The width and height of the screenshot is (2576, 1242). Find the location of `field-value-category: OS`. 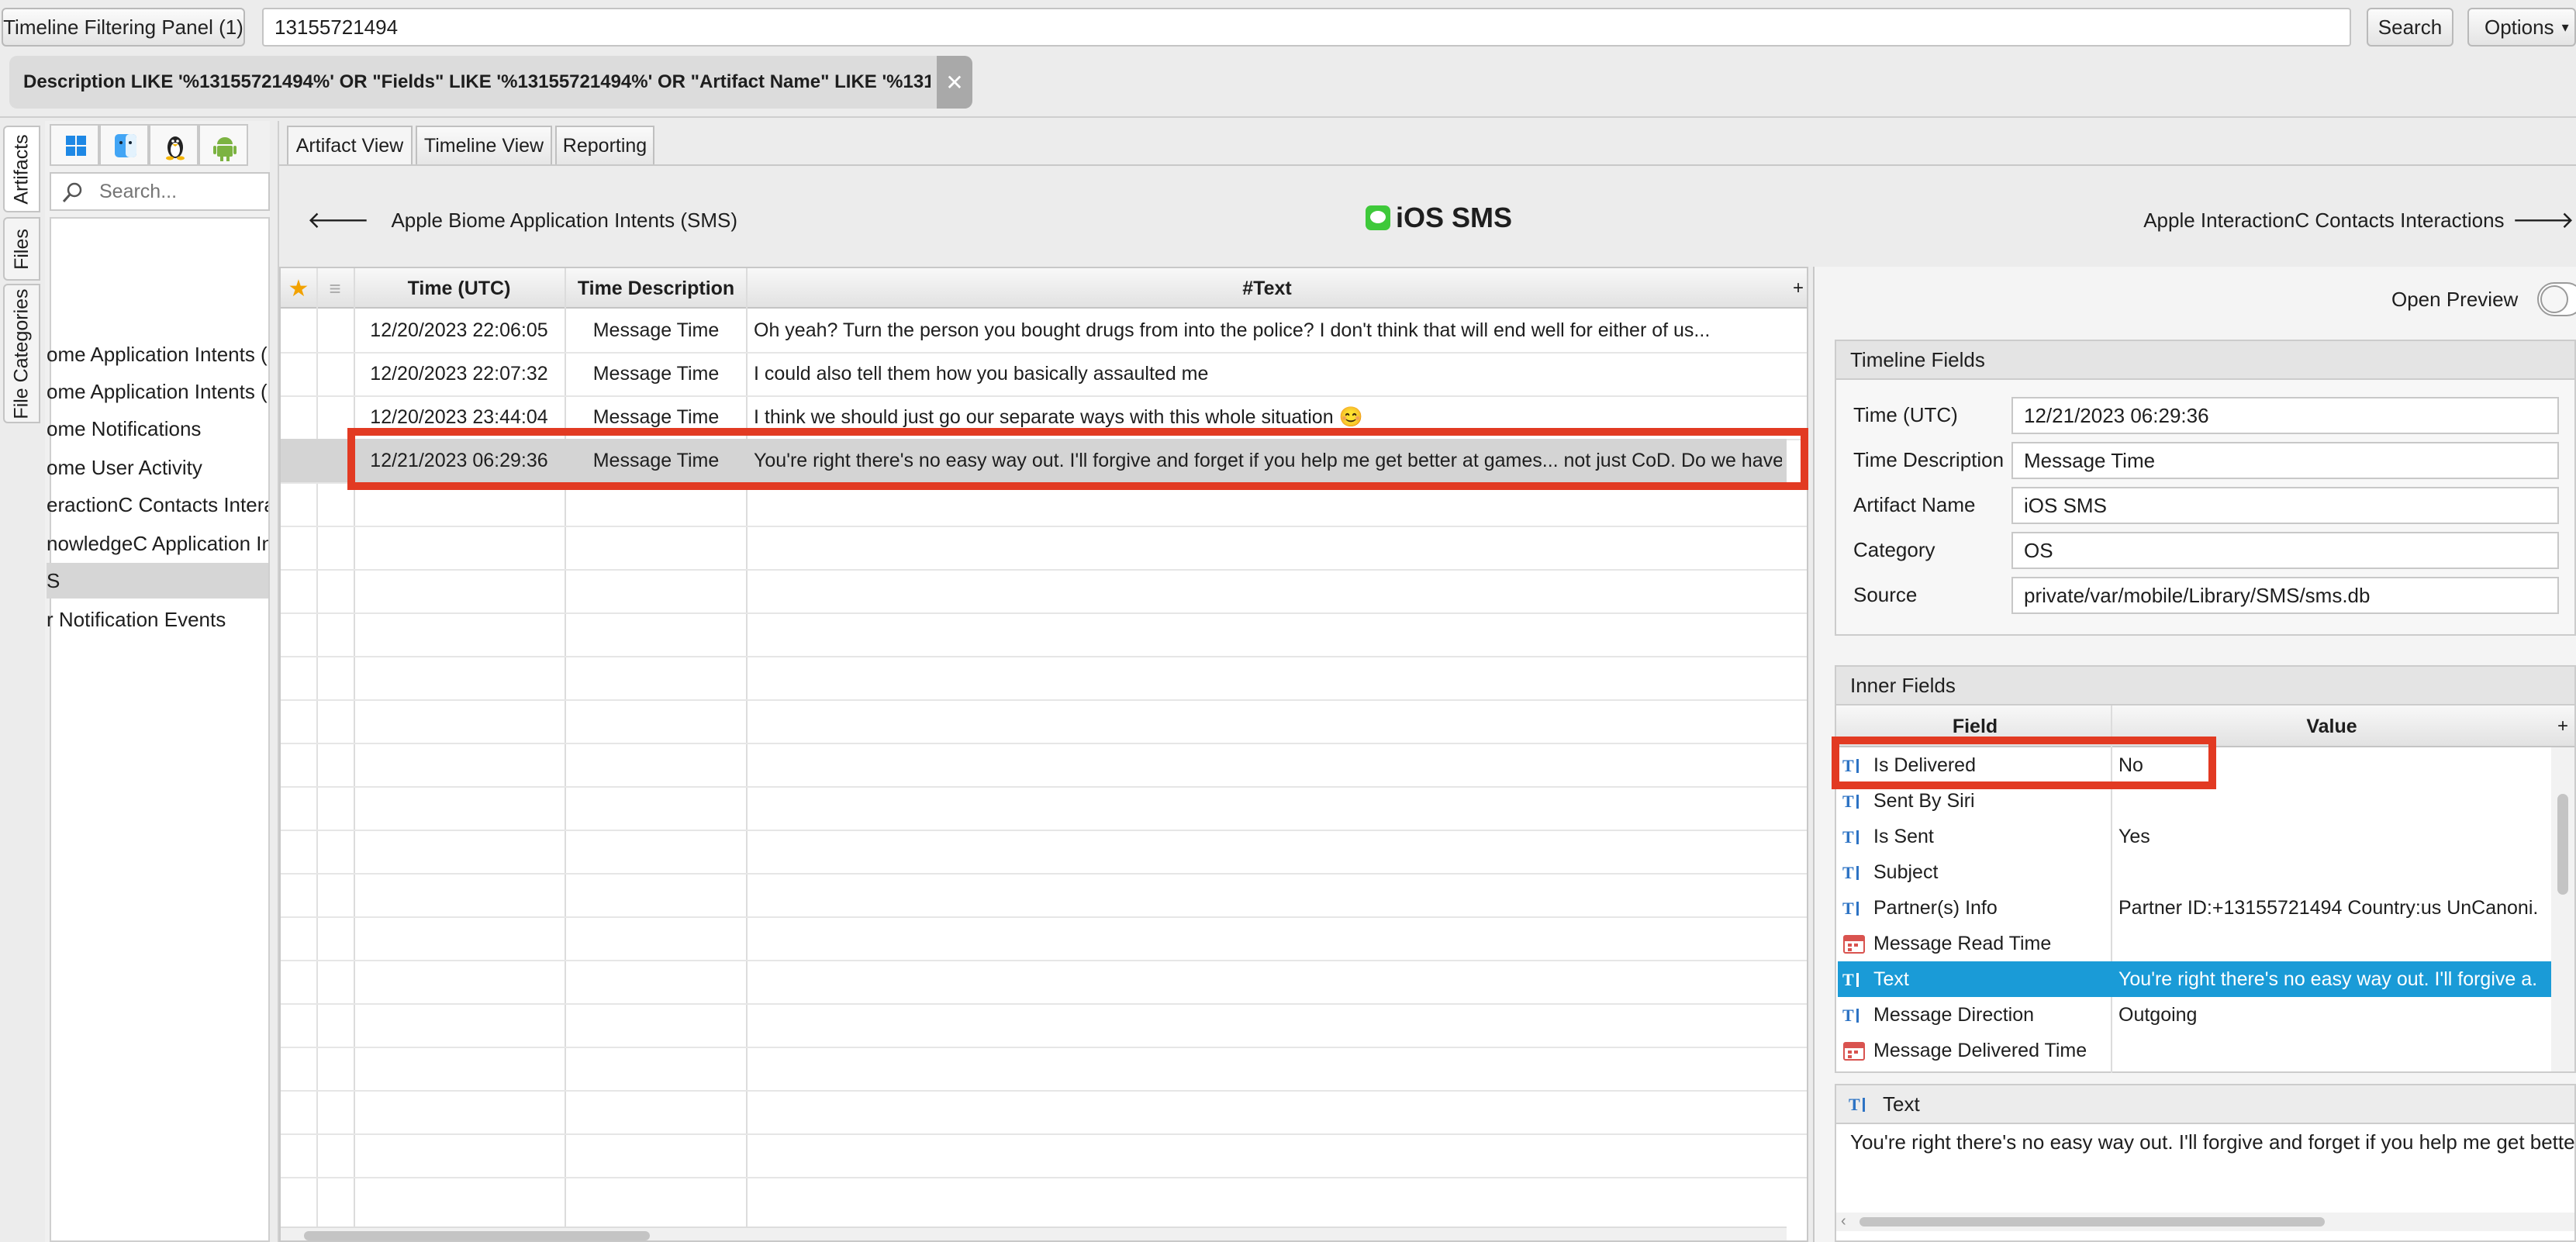

field-value-category: OS is located at coordinates (2285, 550).